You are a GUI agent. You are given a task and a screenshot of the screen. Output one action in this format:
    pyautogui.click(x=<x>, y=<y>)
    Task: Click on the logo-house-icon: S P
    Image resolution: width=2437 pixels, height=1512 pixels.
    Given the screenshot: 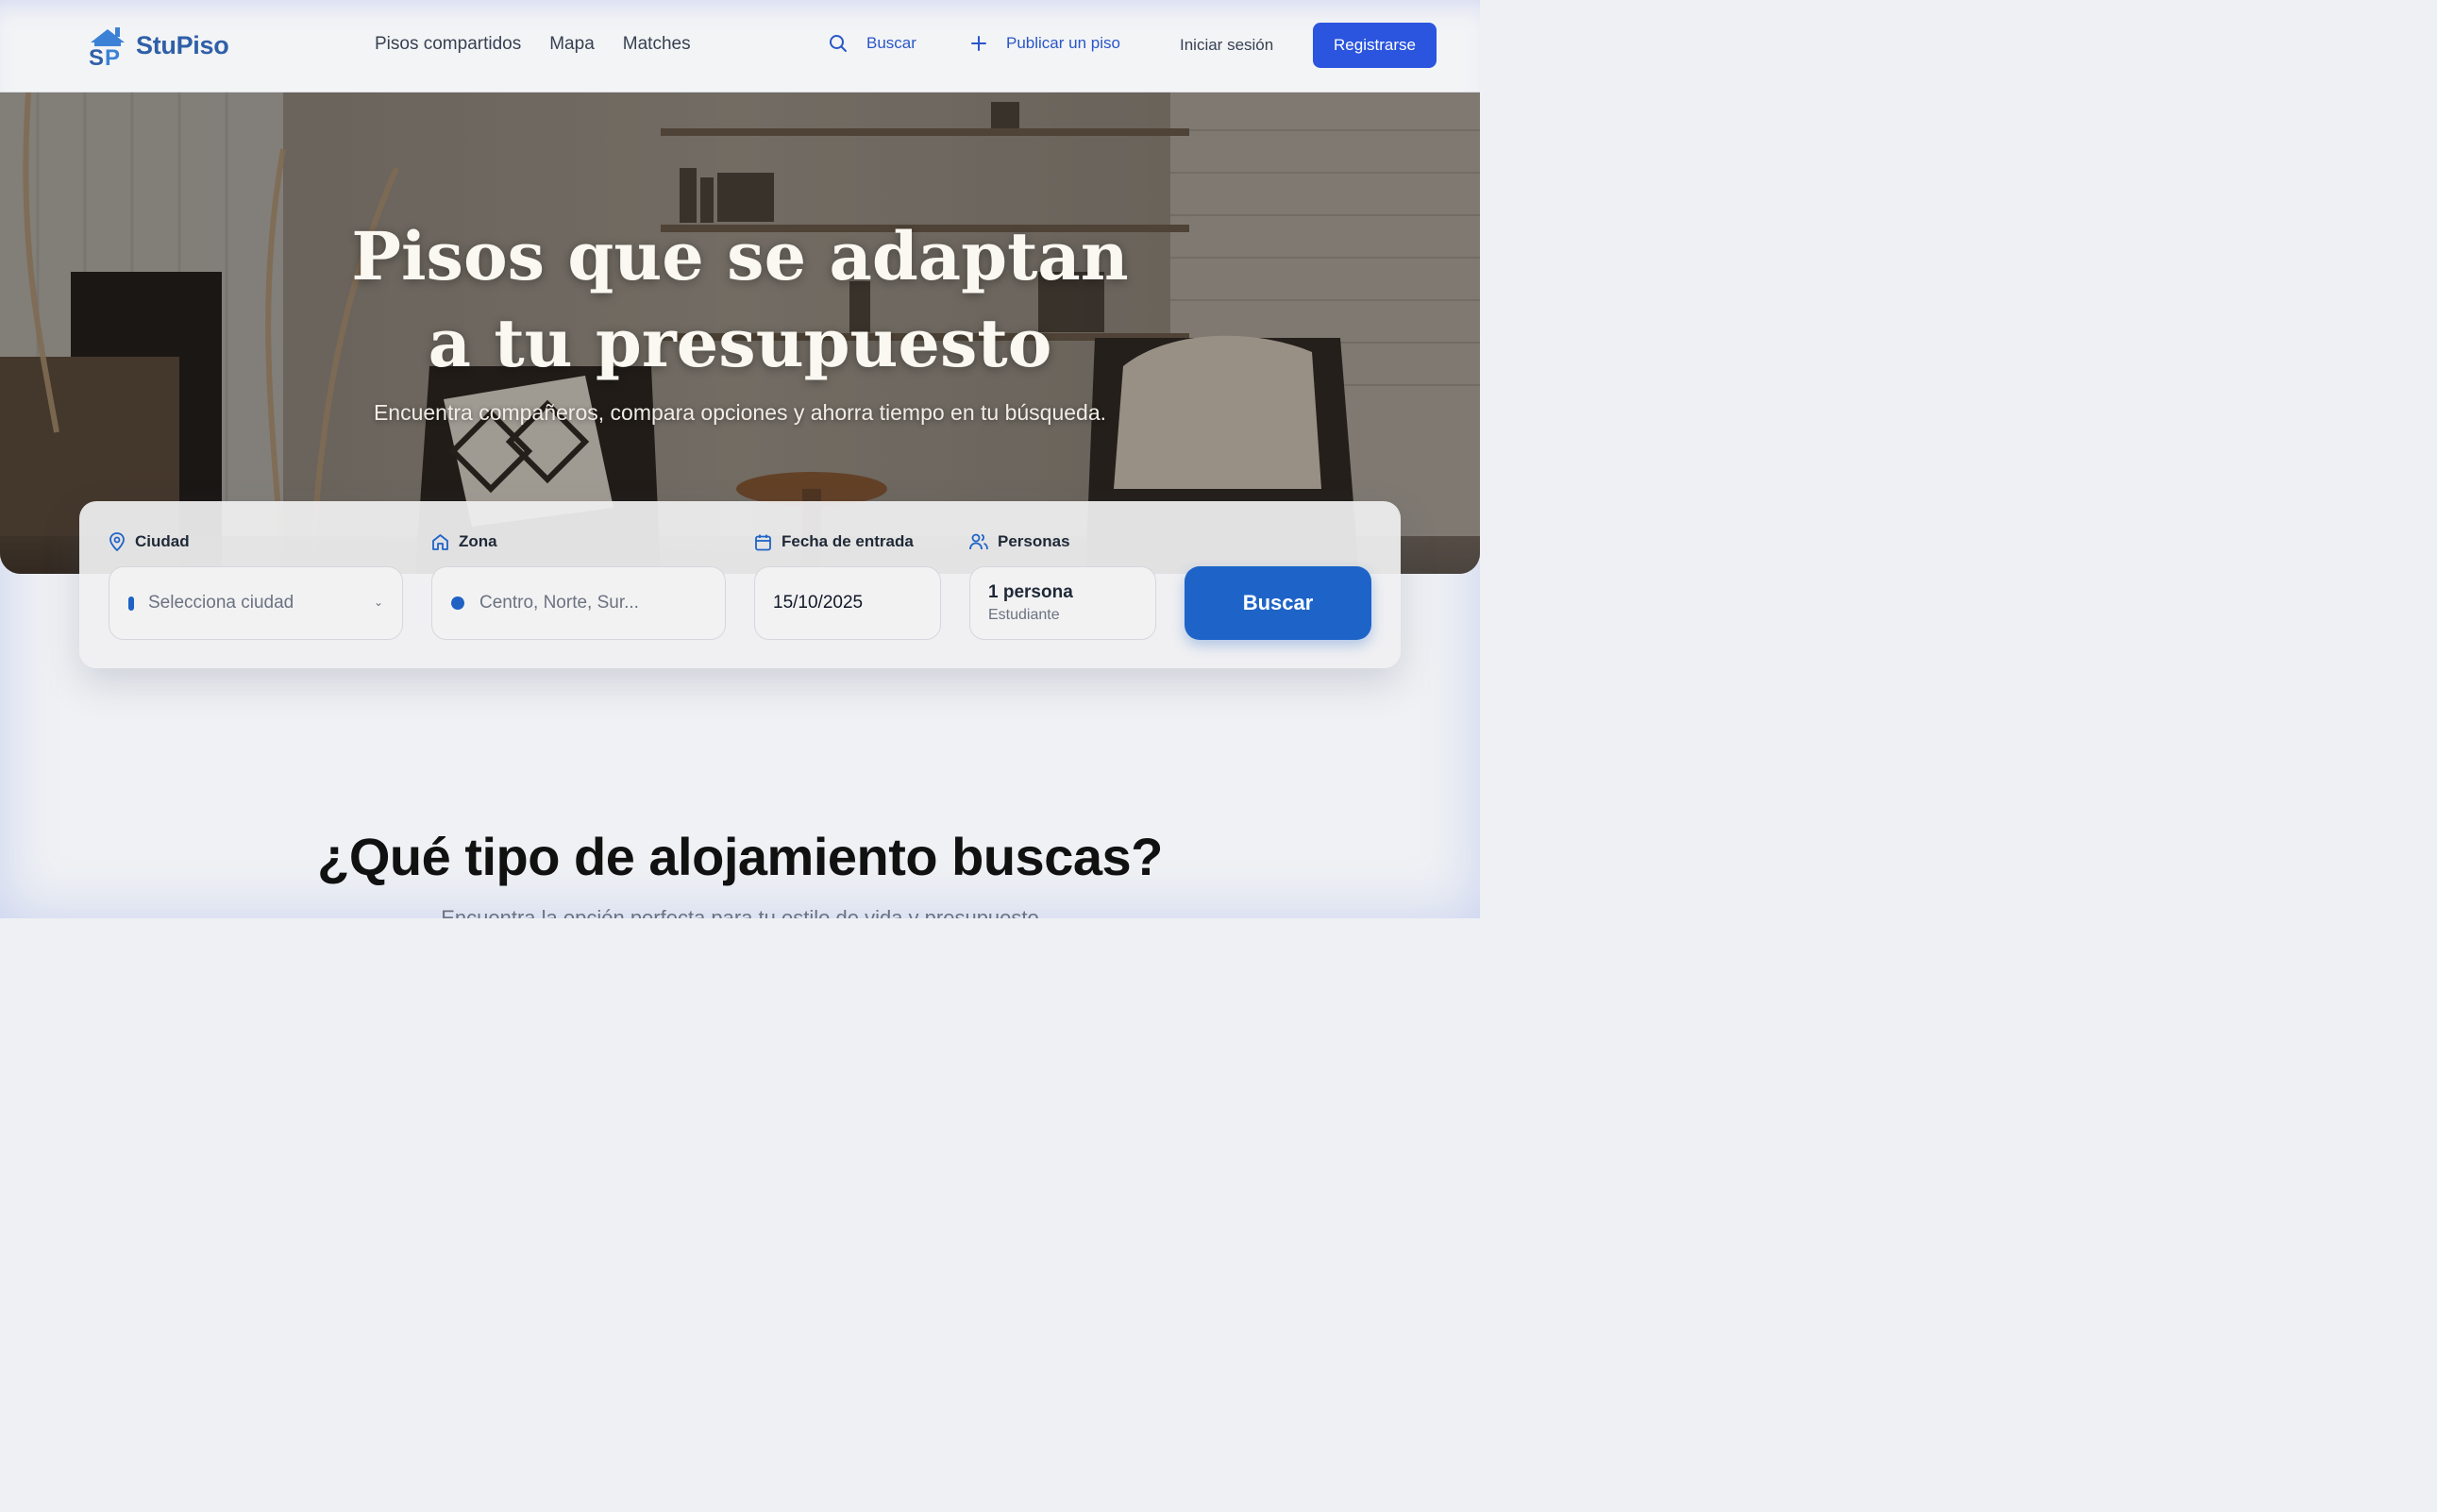 What is the action you would take?
    pyautogui.click(x=107, y=47)
    